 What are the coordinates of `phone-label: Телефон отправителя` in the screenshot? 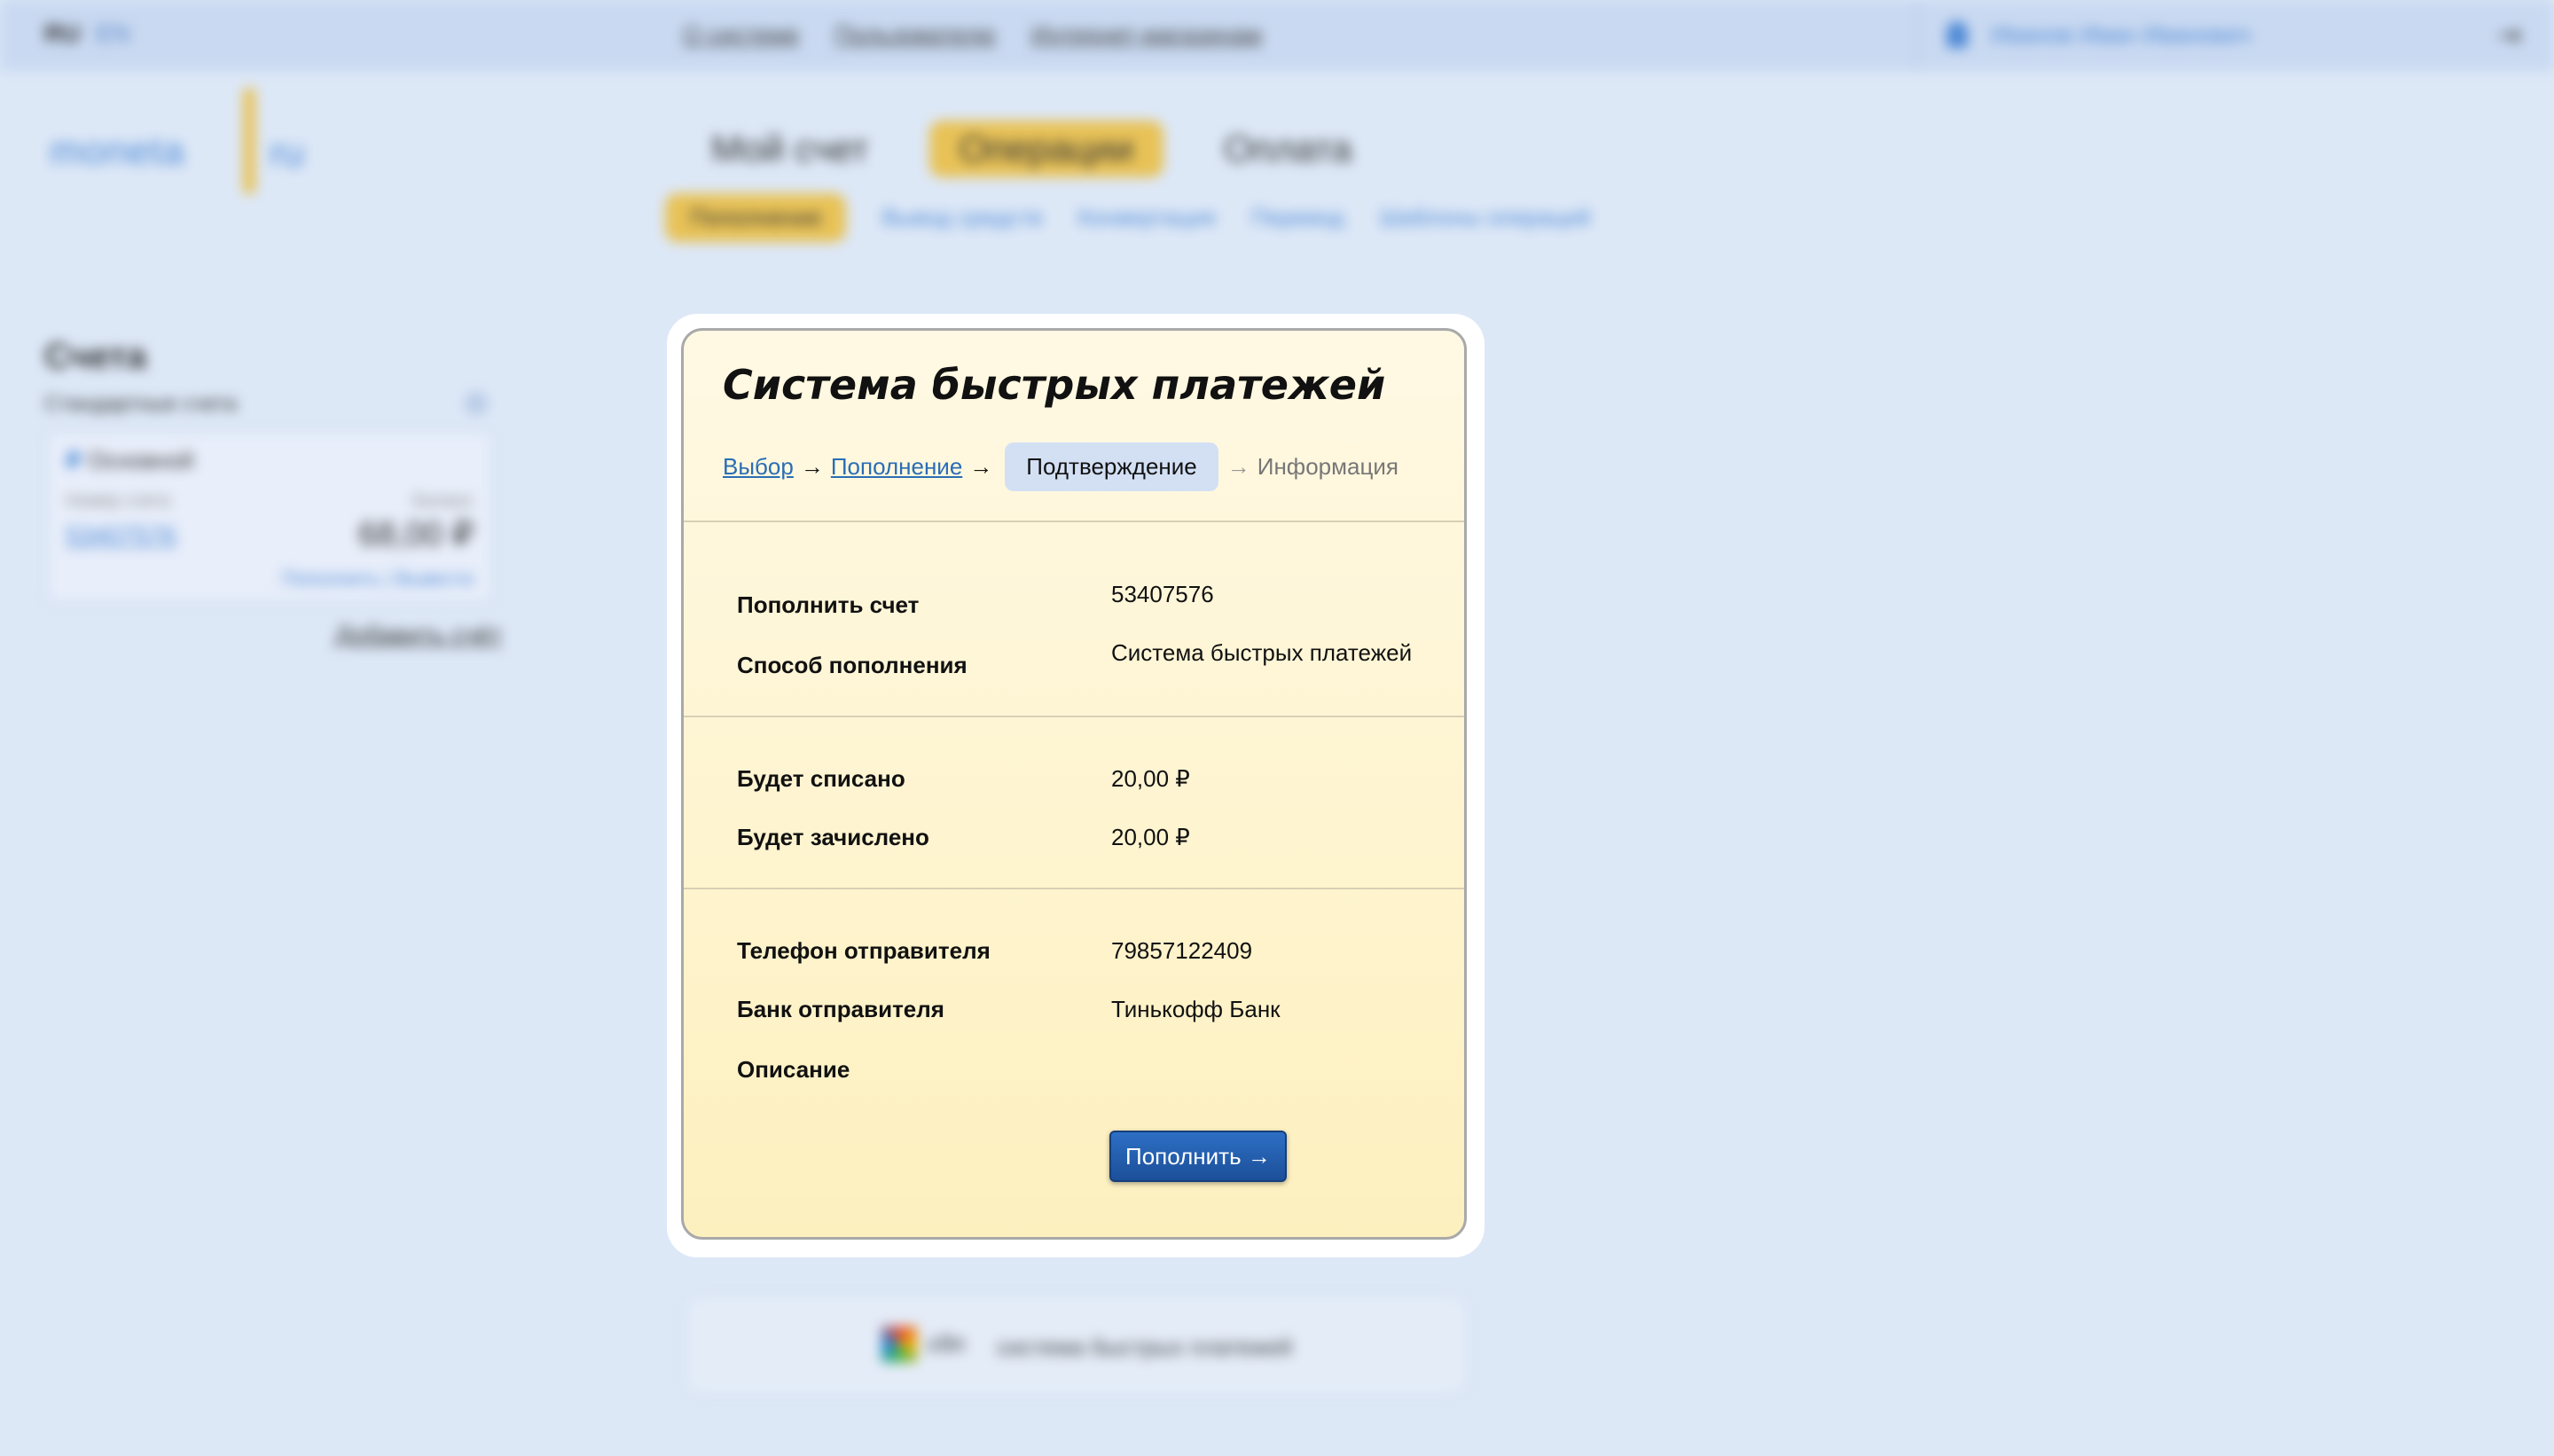 It's located at (864, 950).